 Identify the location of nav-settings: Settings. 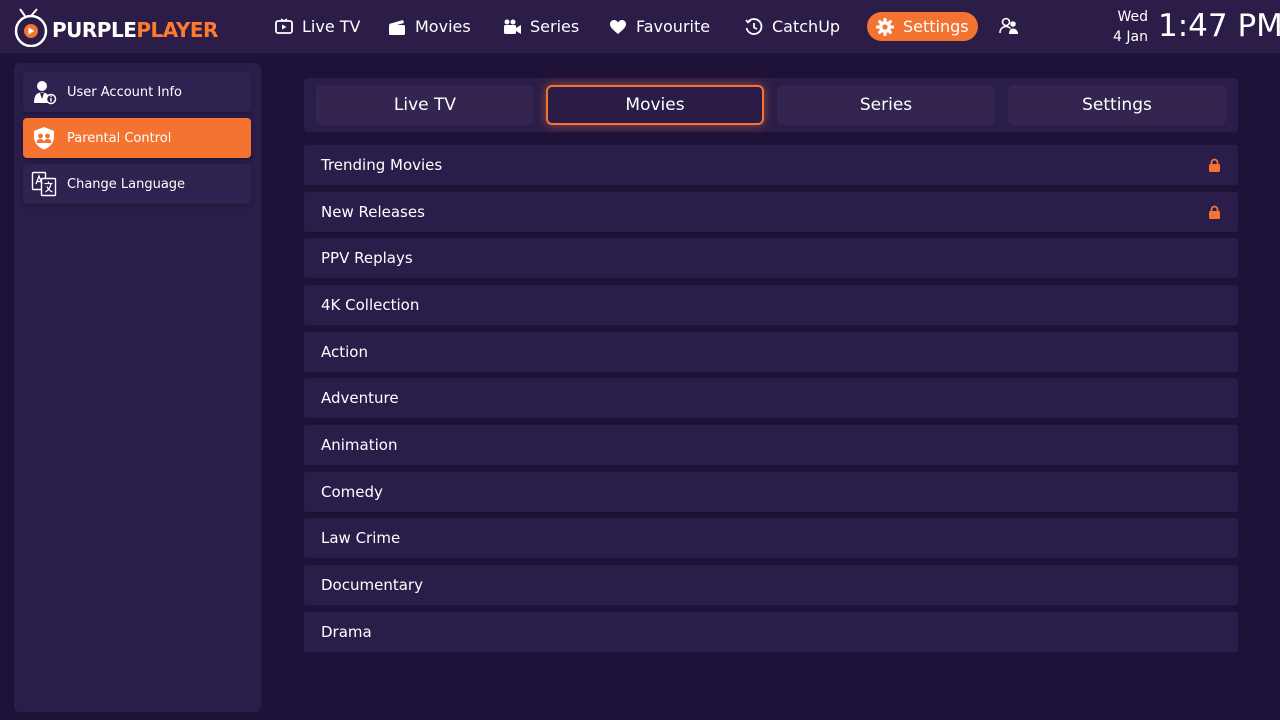
(922, 26).